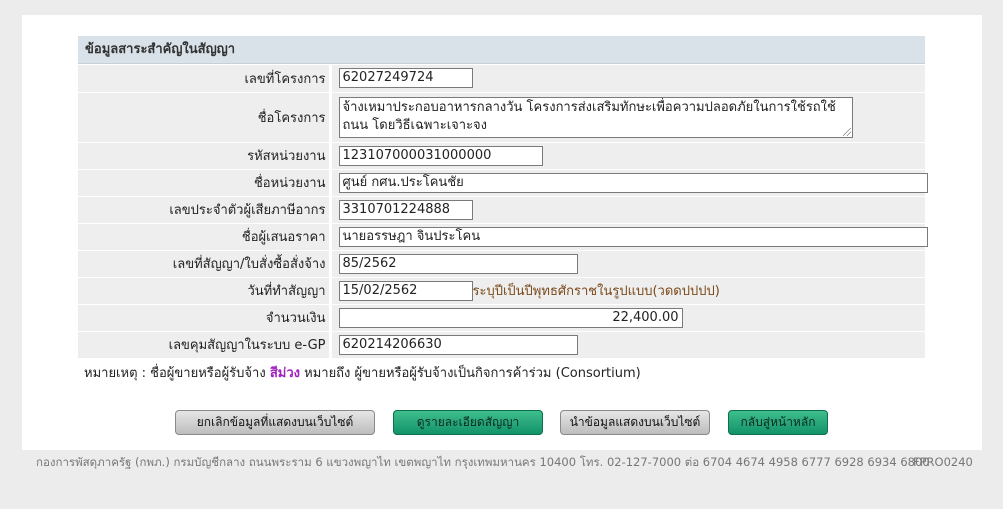 This screenshot has width=1003, height=509. I want to click on date-format-hint: ระบุปีเป็นปีพุทธศักราชในรูปแบบ(วดดปปปป), so click(596, 291).